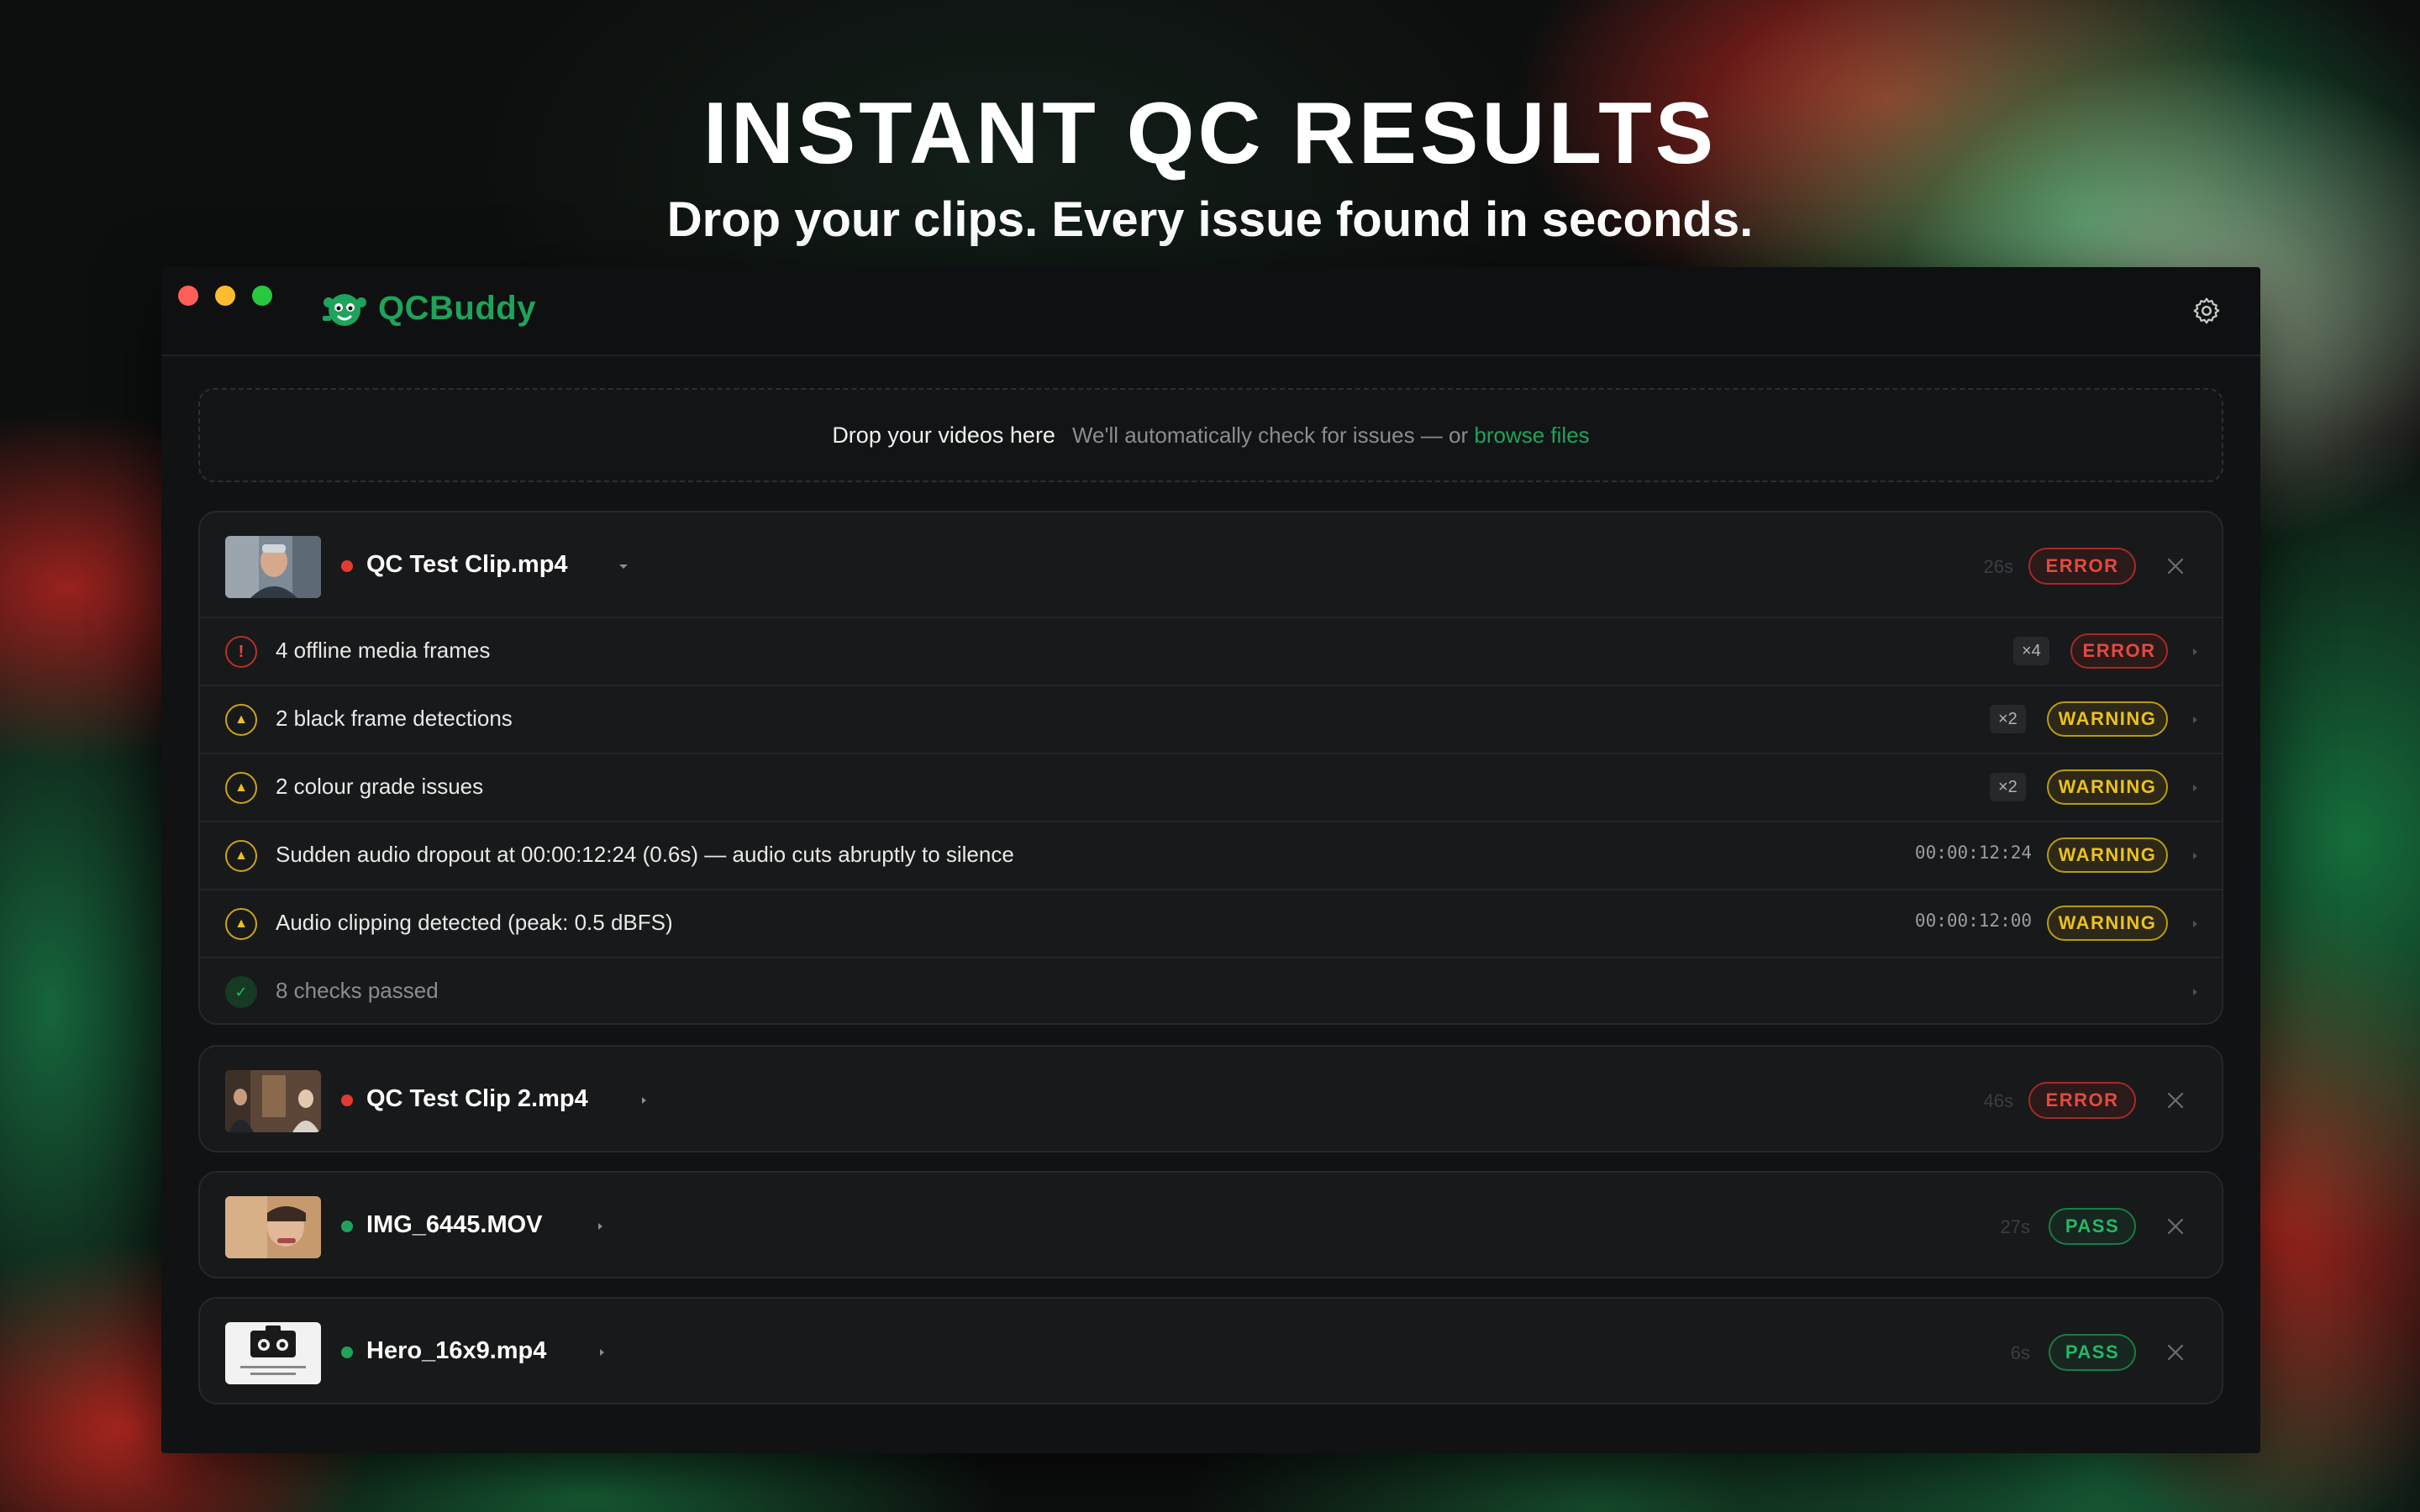 The image size is (2420, 1512). What do you see at coordinates (943, 435) in the screenshot?
I see `drop-zone-title: Drop your videos here` at bounding box center [943, 435].